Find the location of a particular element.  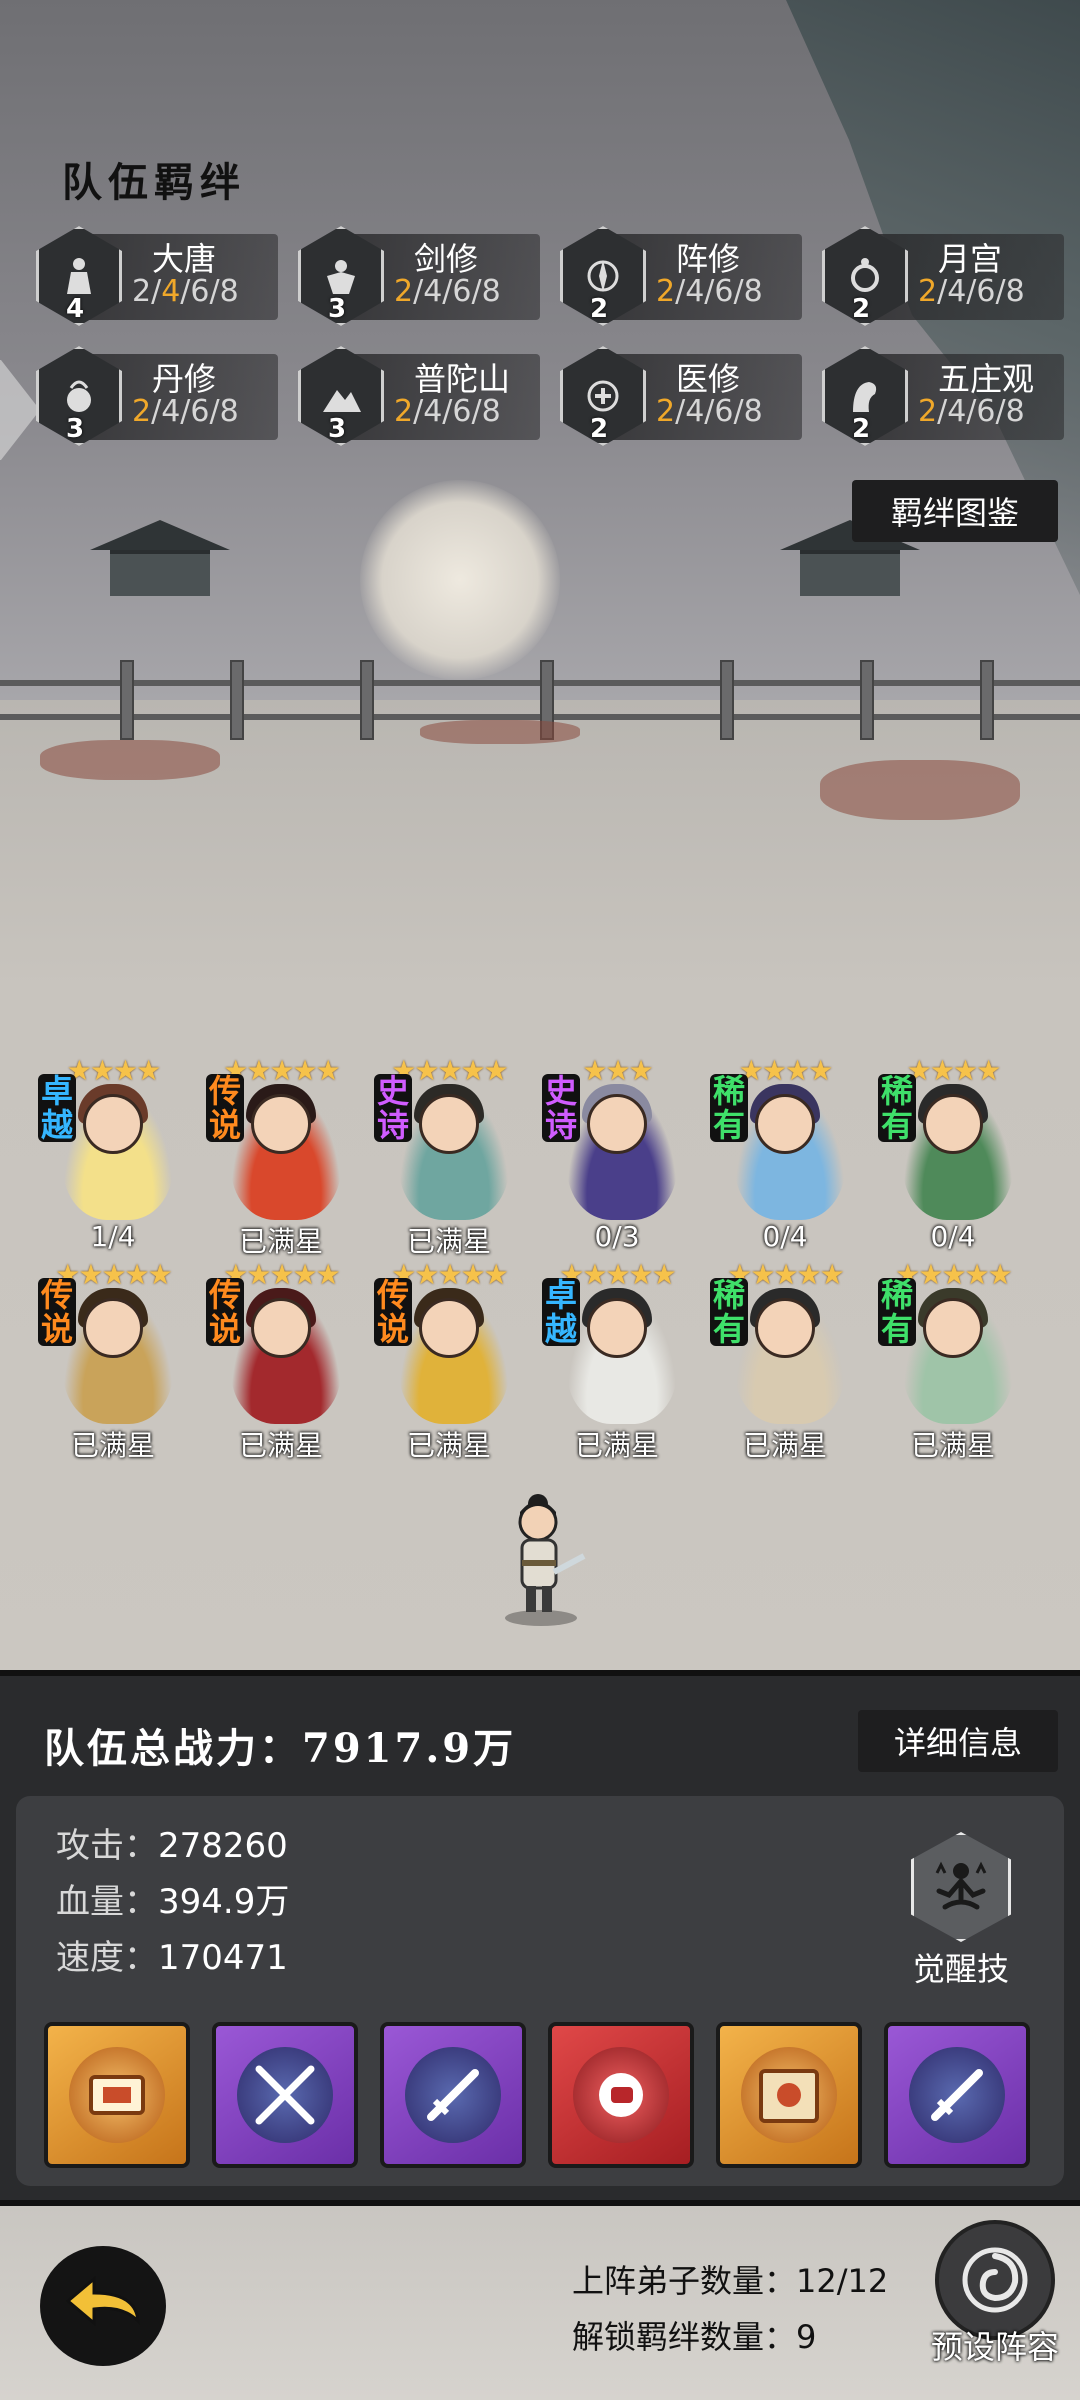

star-progress: 1/4 is located at coordinates (113, 1236).